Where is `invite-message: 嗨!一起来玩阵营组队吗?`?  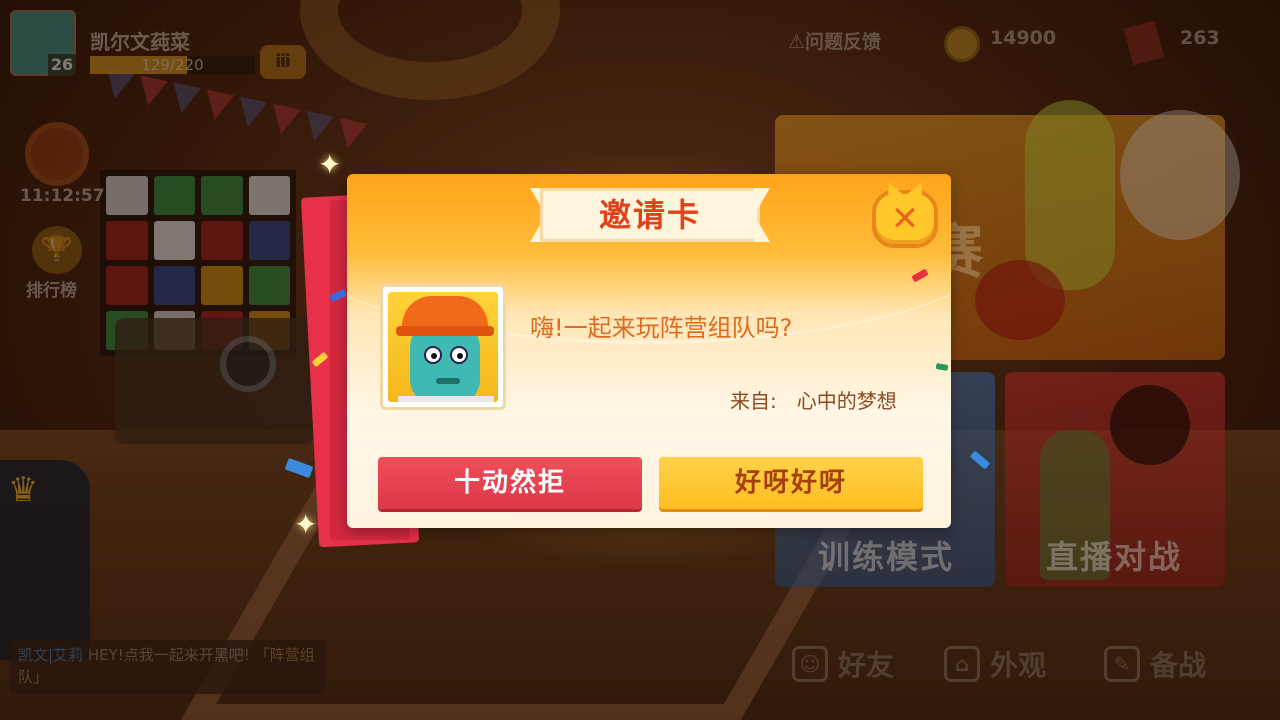
invite-message: 嗨!一起来玩阵营组队吗? is located at coordinates (661, 328).